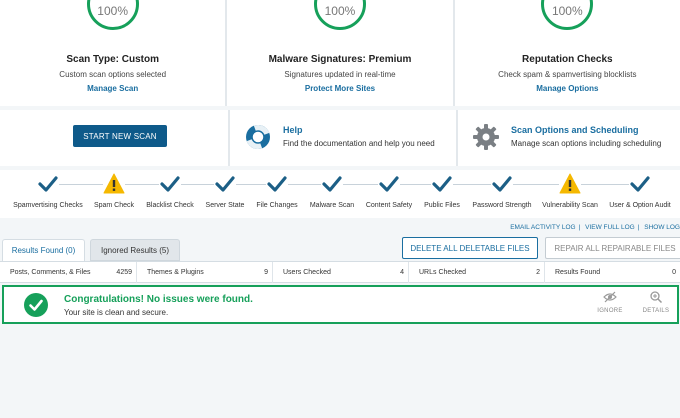 This screenshot has height=418, width=680. Describe the element at coordinates (112, 59) in the screenshot. I see `scan-type-title: Scan Type: Custom` at that location.